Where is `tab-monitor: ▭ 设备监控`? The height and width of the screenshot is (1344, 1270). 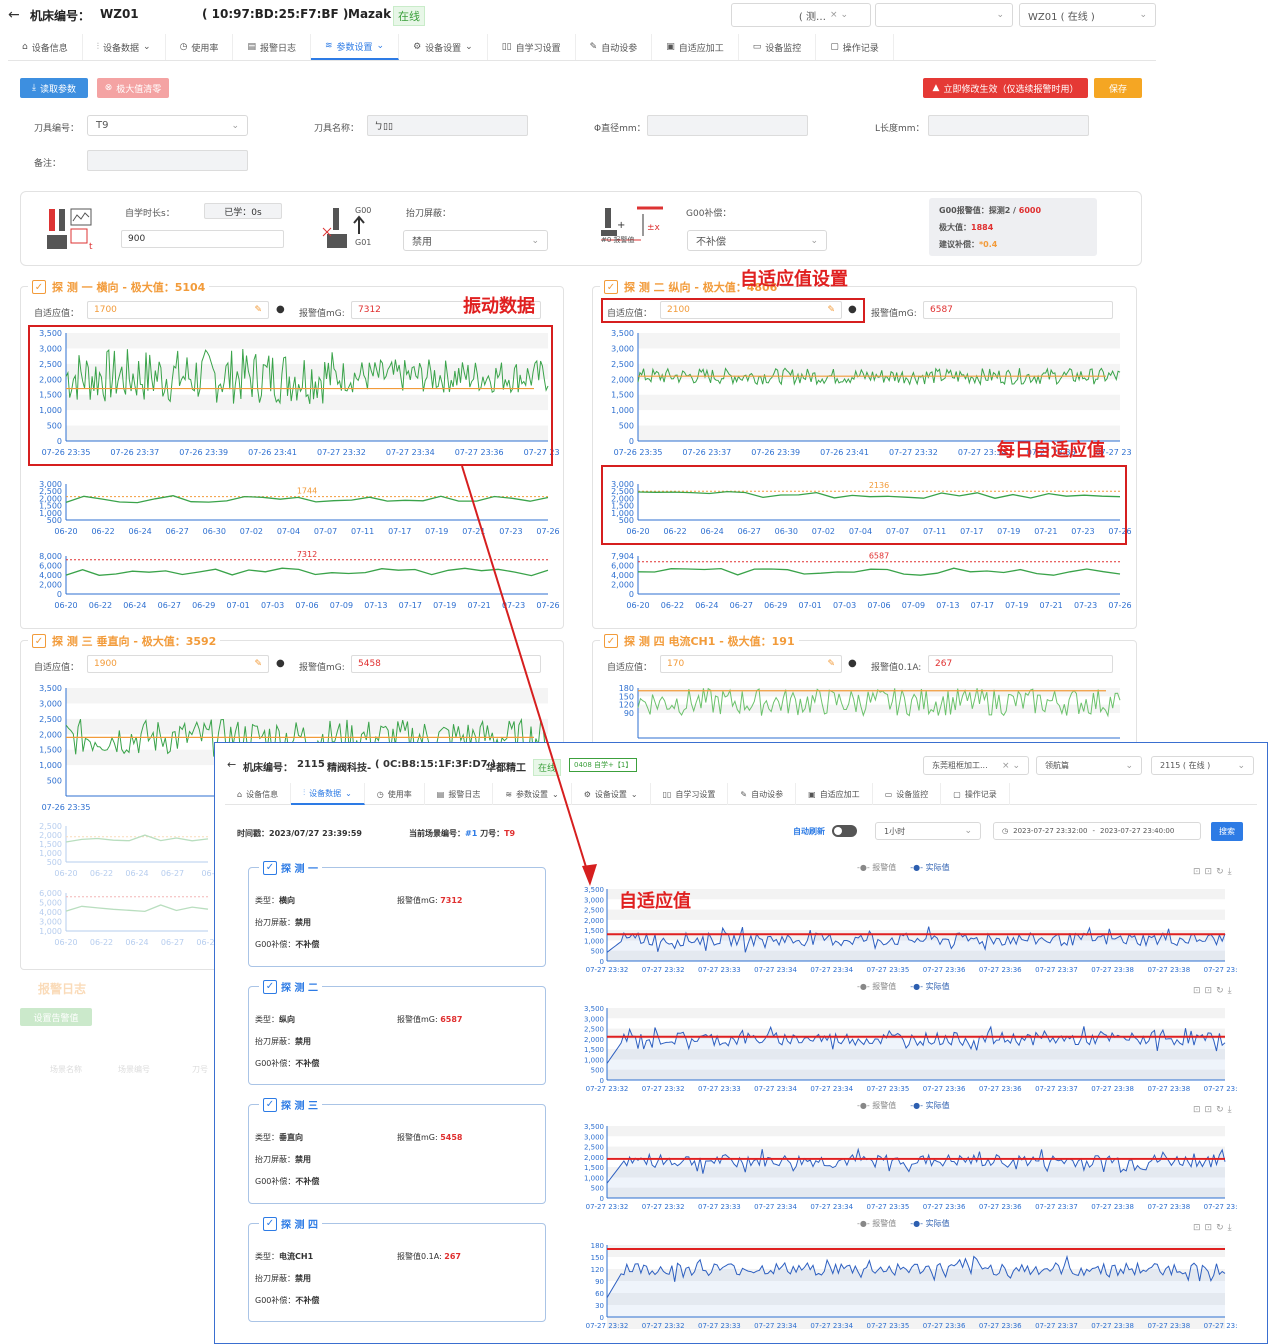
tab-monitor: ▭ 设备监控 is located at coordinates (778, 47).